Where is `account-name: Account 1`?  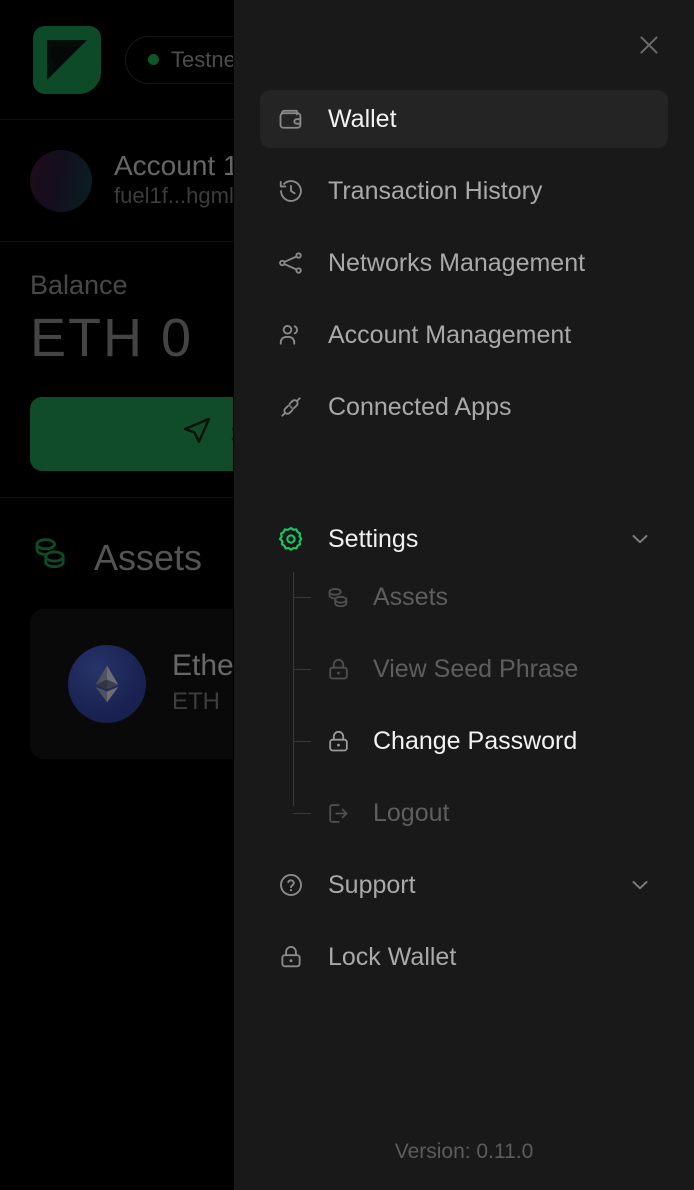
account-name: Account 1 is located at coordinates (176, 166).